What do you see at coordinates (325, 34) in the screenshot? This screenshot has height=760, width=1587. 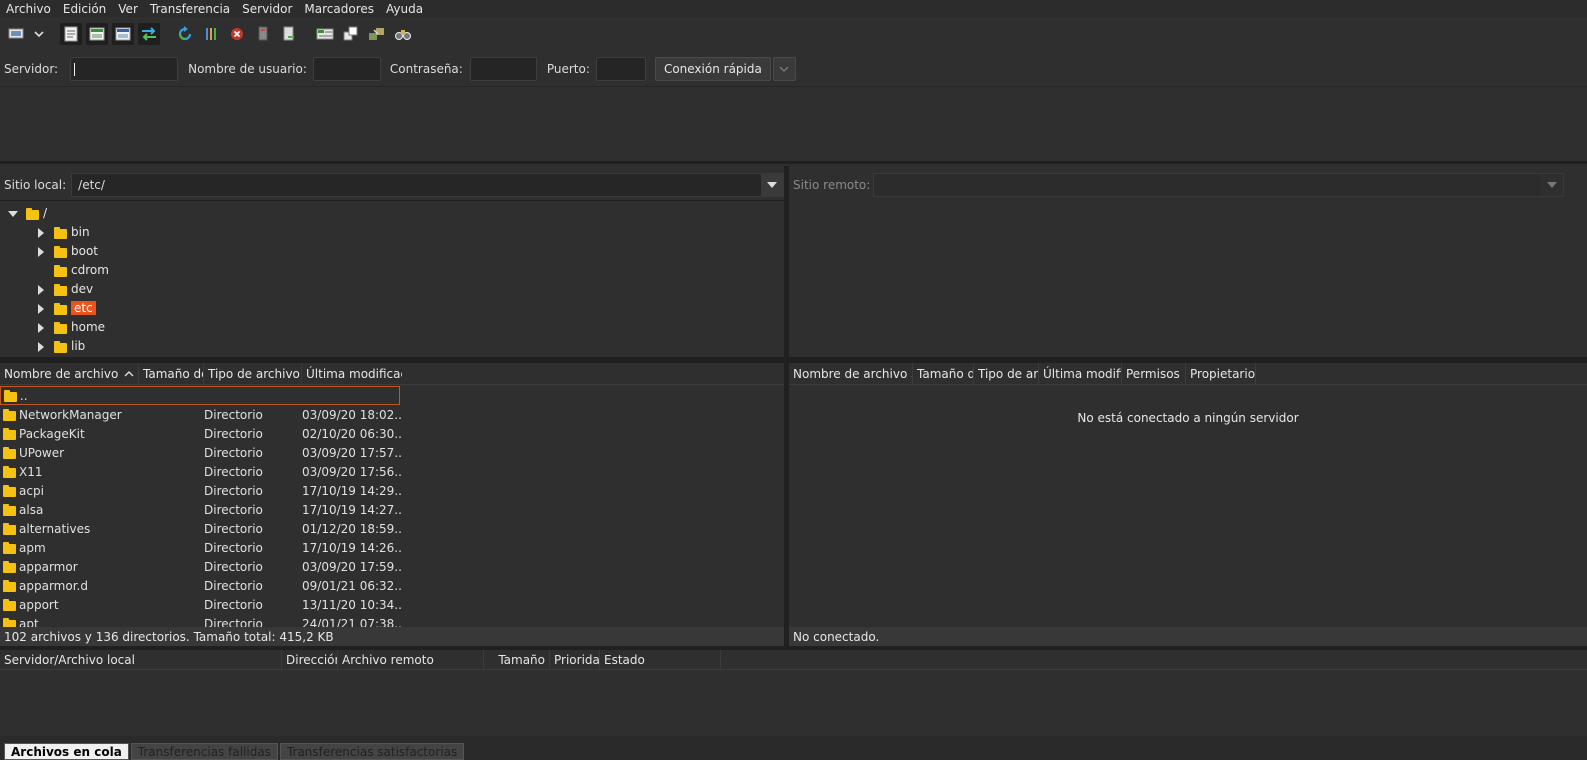 I see `directory-listing-filters-icon` at bounding box center [325, 34].